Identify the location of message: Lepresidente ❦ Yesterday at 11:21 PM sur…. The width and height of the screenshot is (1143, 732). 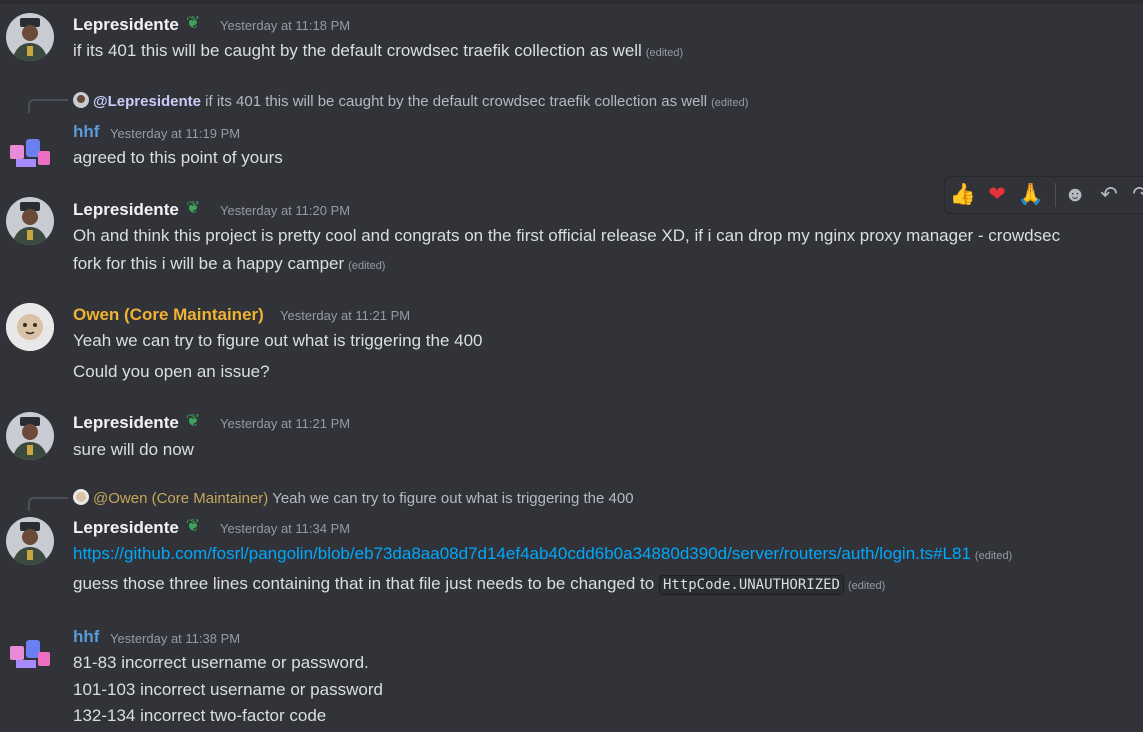
(571, 434).